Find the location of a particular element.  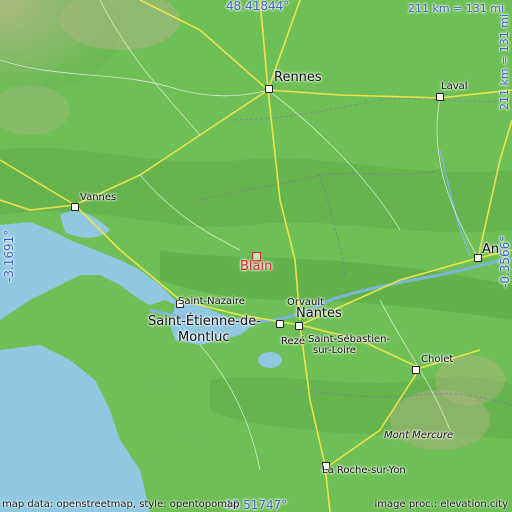

label-saint-sebastien: Saint-Sébastien- is located at coordinates (349, 339).